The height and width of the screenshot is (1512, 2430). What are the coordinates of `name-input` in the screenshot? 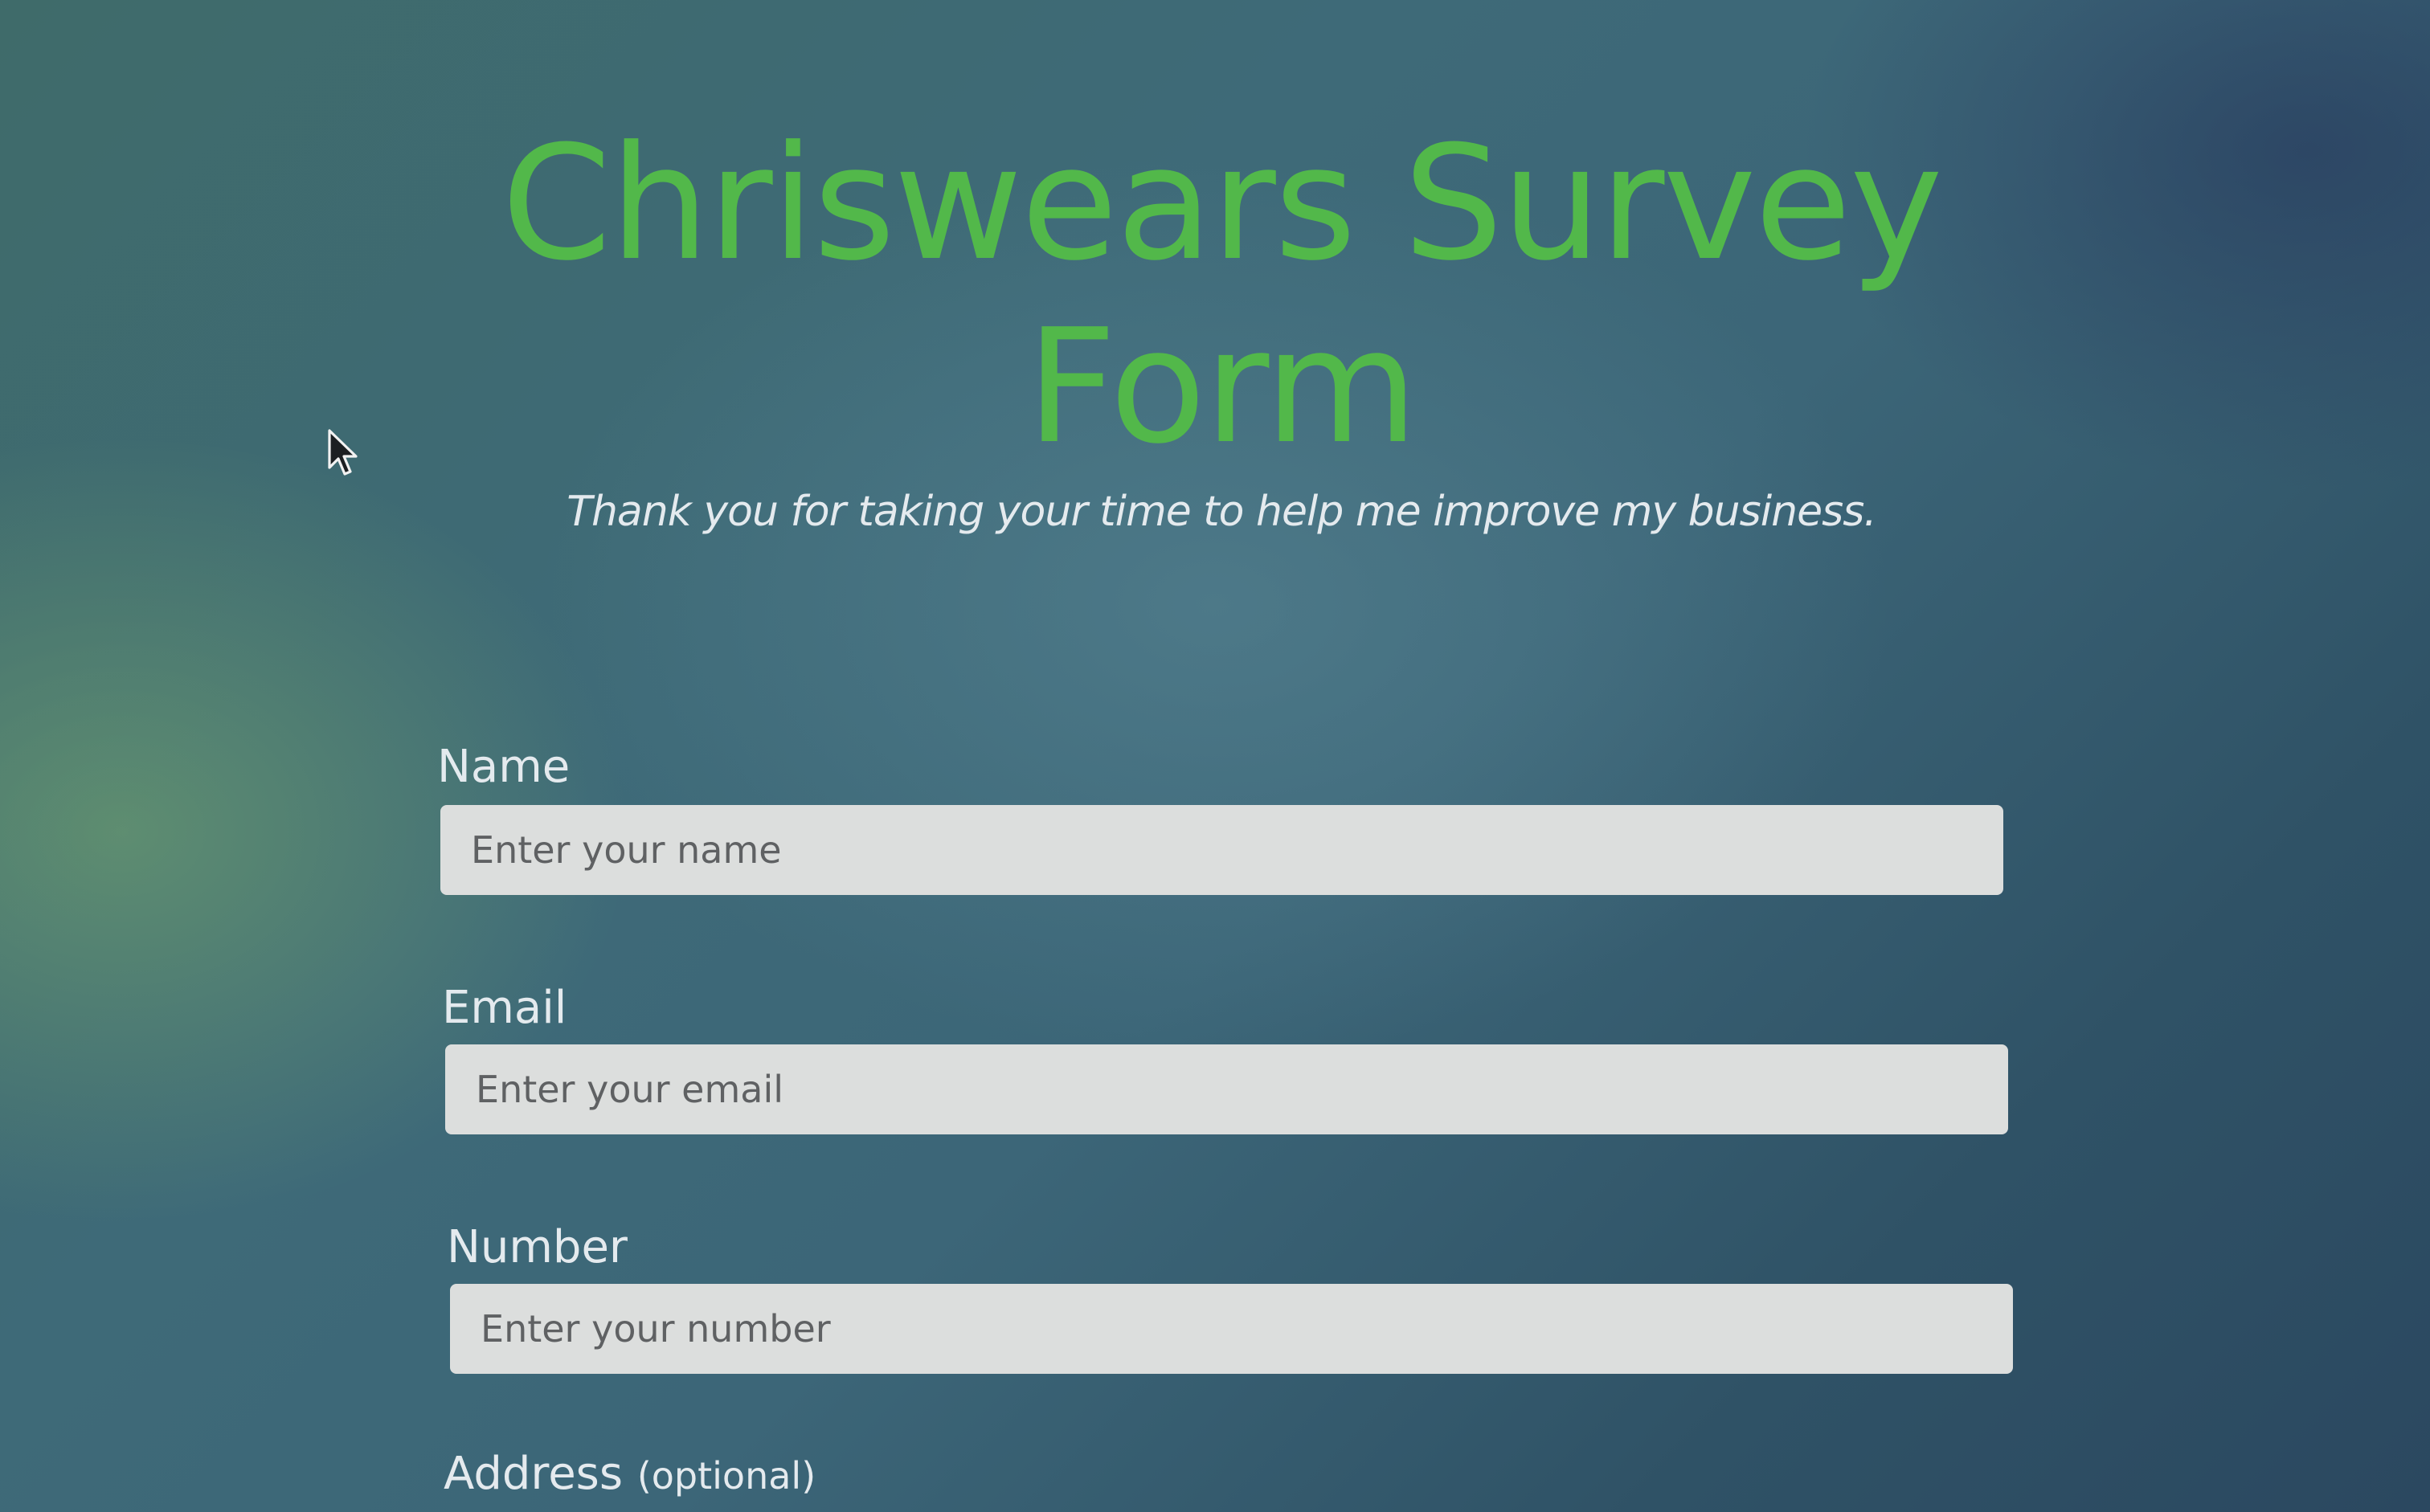 It's located at (1221, 850).